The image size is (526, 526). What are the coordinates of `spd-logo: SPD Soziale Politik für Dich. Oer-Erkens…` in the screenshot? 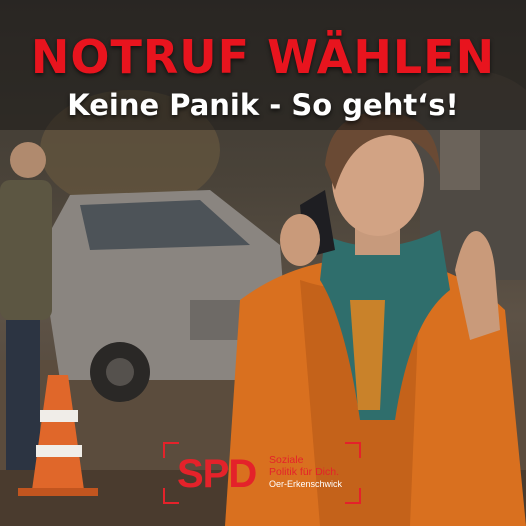 It's located at (262, 473).